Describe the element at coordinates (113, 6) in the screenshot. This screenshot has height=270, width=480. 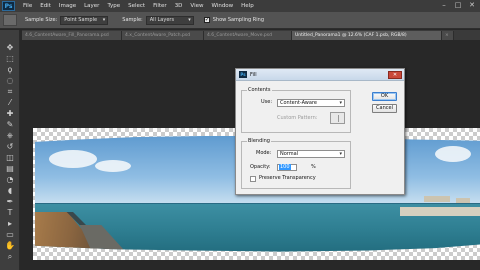
I see `menu-type: Type` at that location.